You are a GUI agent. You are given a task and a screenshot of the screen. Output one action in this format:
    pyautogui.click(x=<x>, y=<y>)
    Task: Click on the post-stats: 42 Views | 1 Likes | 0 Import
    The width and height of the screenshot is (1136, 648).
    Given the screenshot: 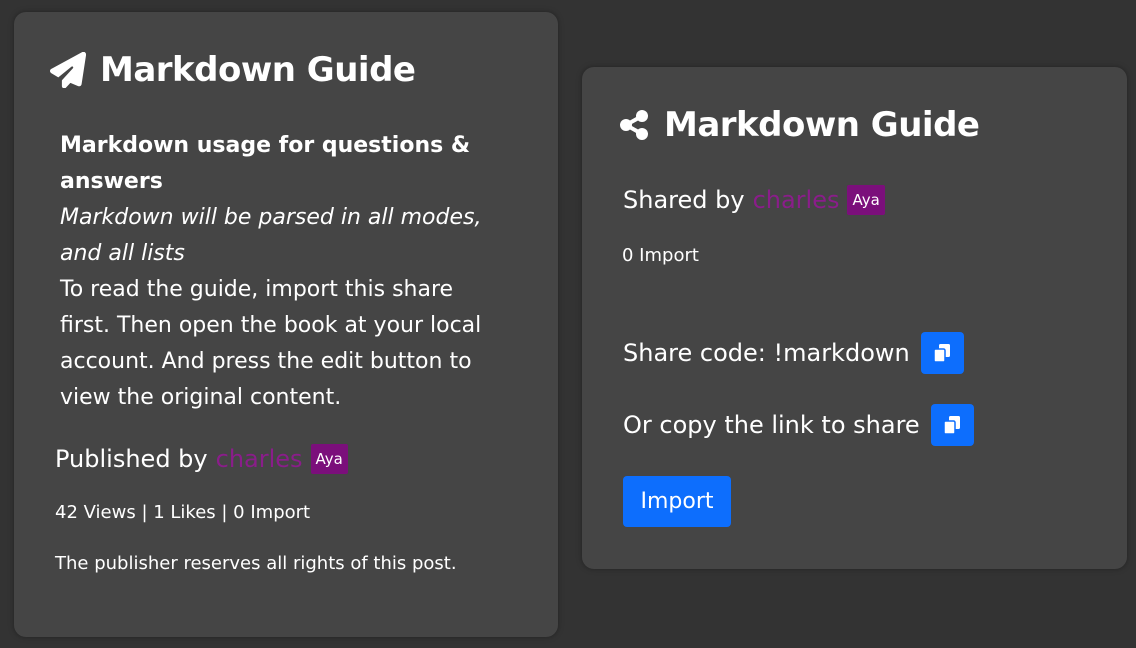 What is the action you would take?
    pyautogui.click(x=183, y=512)
    